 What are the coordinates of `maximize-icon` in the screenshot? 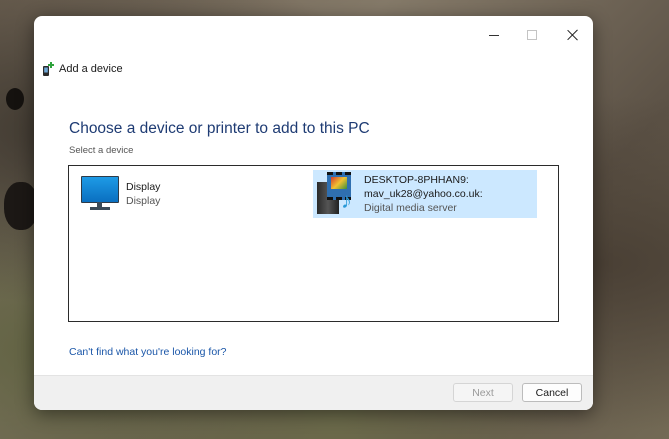 It's located at (532, 35).